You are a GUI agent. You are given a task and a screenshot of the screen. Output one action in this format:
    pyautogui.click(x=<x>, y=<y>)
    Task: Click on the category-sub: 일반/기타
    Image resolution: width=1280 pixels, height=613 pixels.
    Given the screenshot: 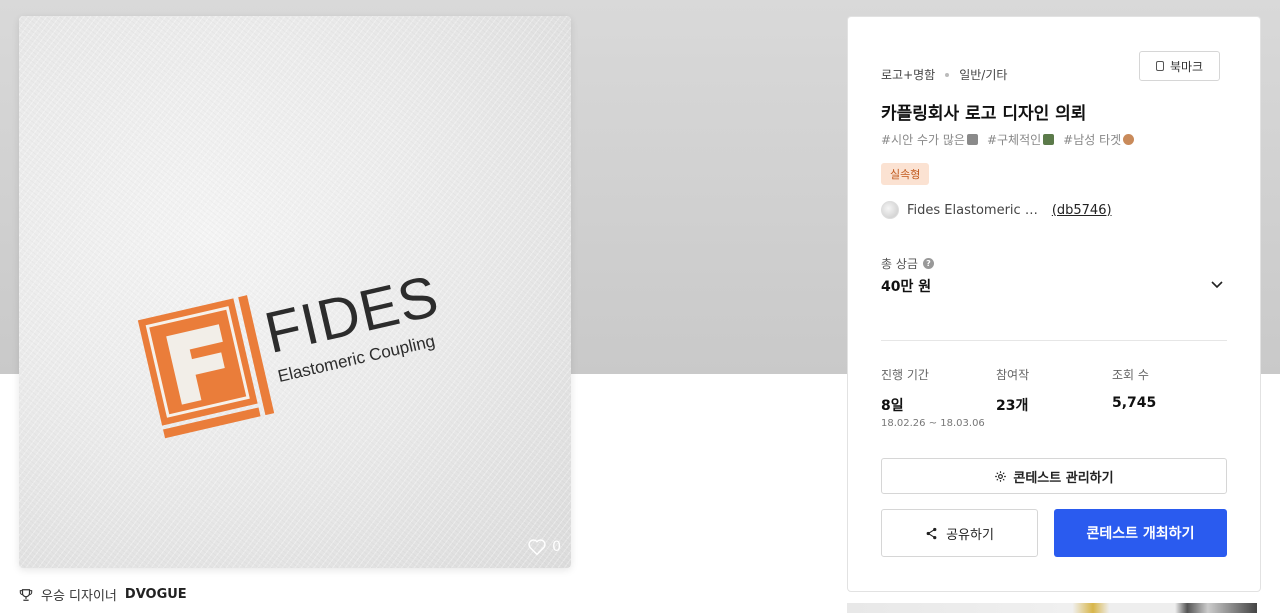 What is the action you would take?
    pyautogui.click(x=983, y=74)
    